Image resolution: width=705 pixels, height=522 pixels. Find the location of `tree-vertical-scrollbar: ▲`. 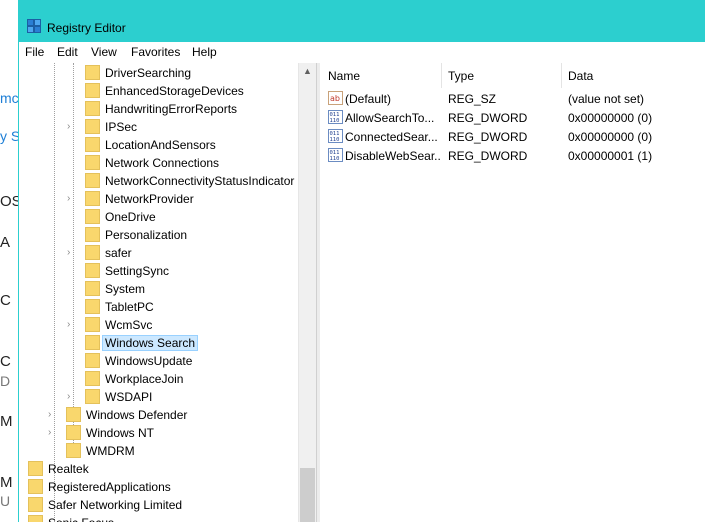

tree-vertical-scrollbar: ▲ is located at coordinates (307, 292).